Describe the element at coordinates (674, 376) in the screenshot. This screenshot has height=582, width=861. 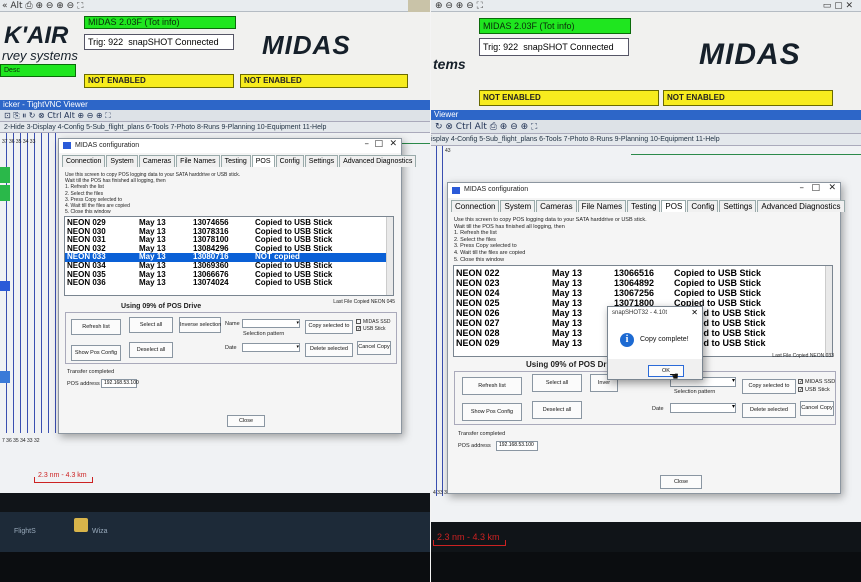
I see `mouse-cursor-icon: ☚` at that location.